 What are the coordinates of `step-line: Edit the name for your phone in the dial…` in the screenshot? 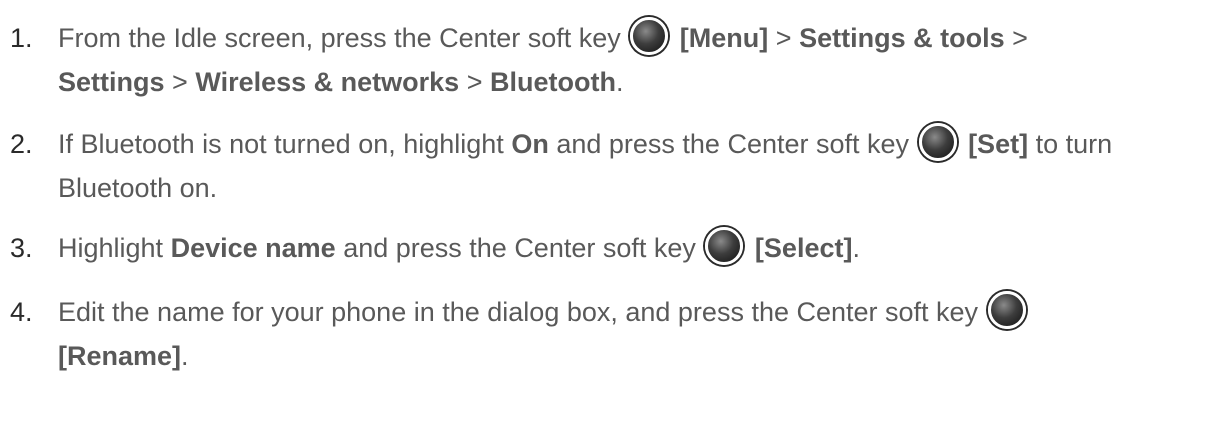 It's located at (631, 312).